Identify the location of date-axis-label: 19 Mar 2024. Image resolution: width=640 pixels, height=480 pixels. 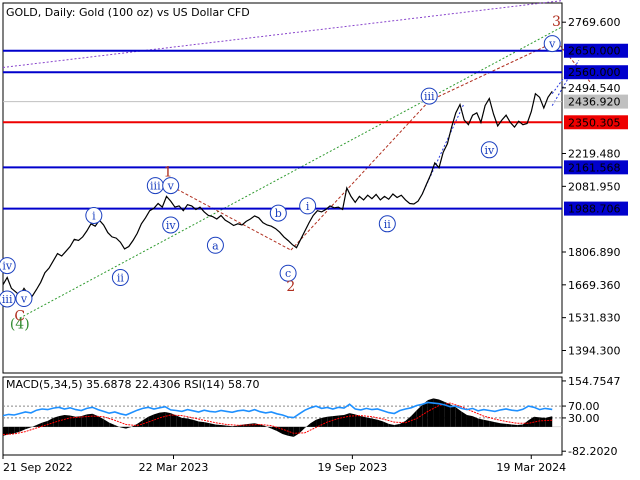
(531, 467).